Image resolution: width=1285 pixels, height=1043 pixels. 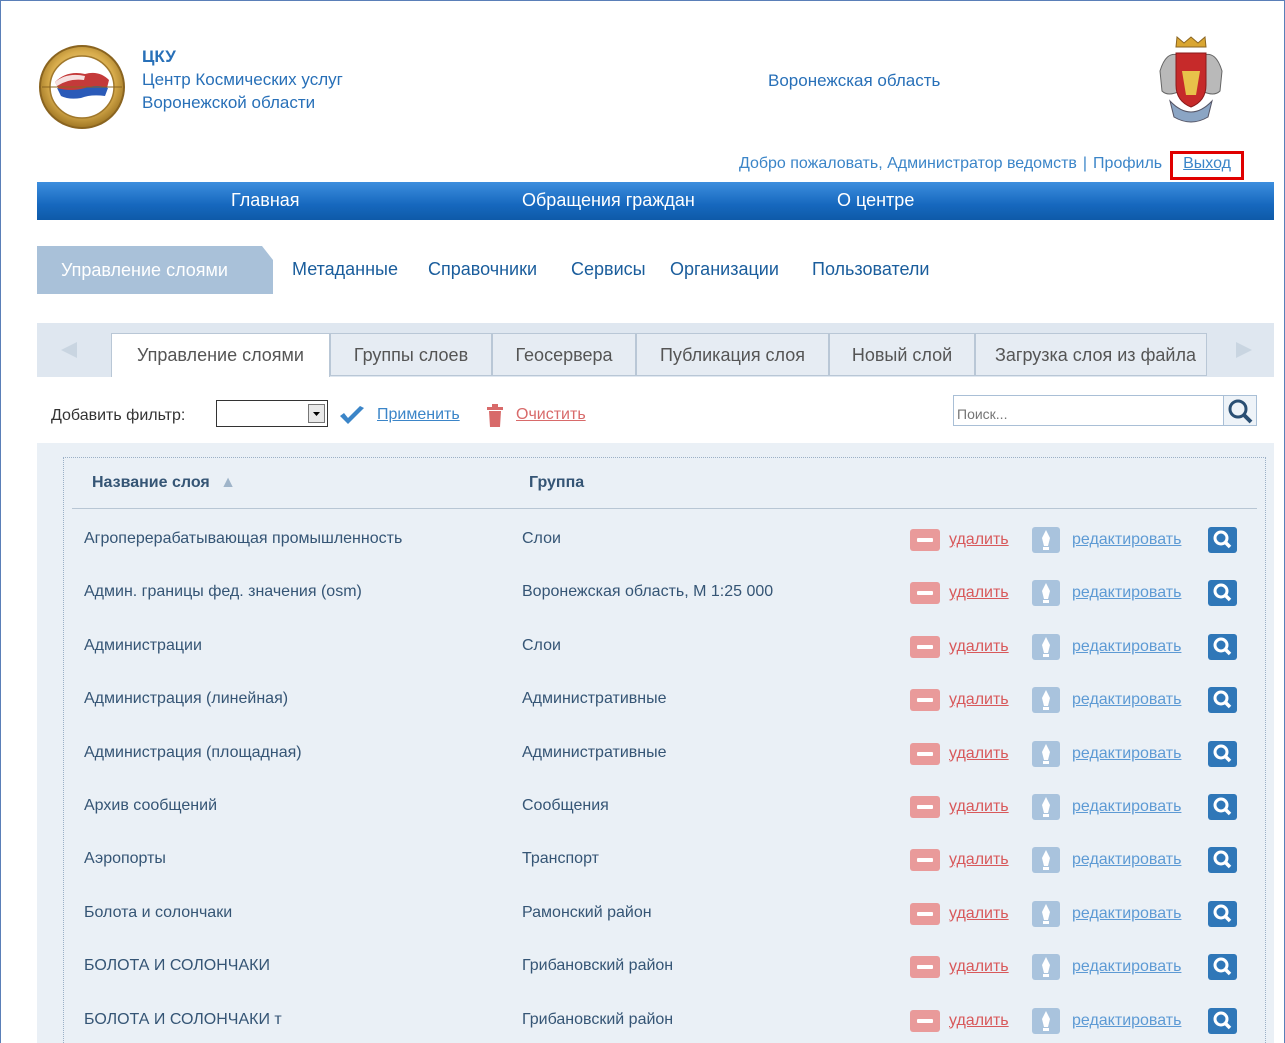 I want to click on filter-label: Добавить фильтр:, so click(x=118, y=415).